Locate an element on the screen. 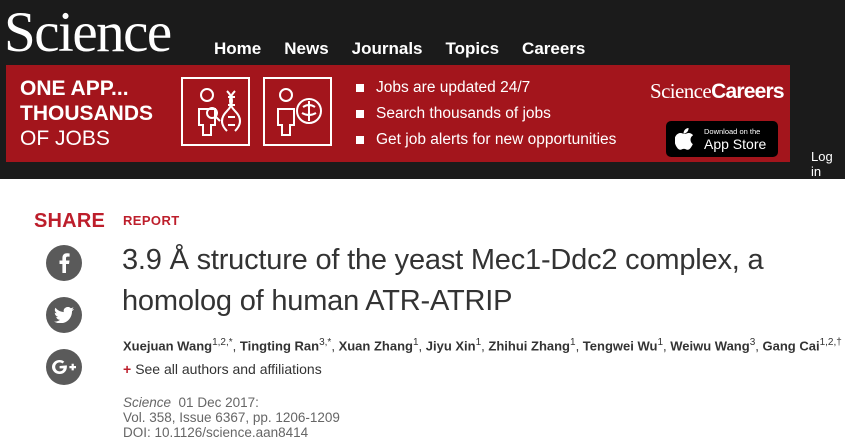 The height and width of the screenshot is (445, 845). facebook-share-button is located at coordinates (64, 263).